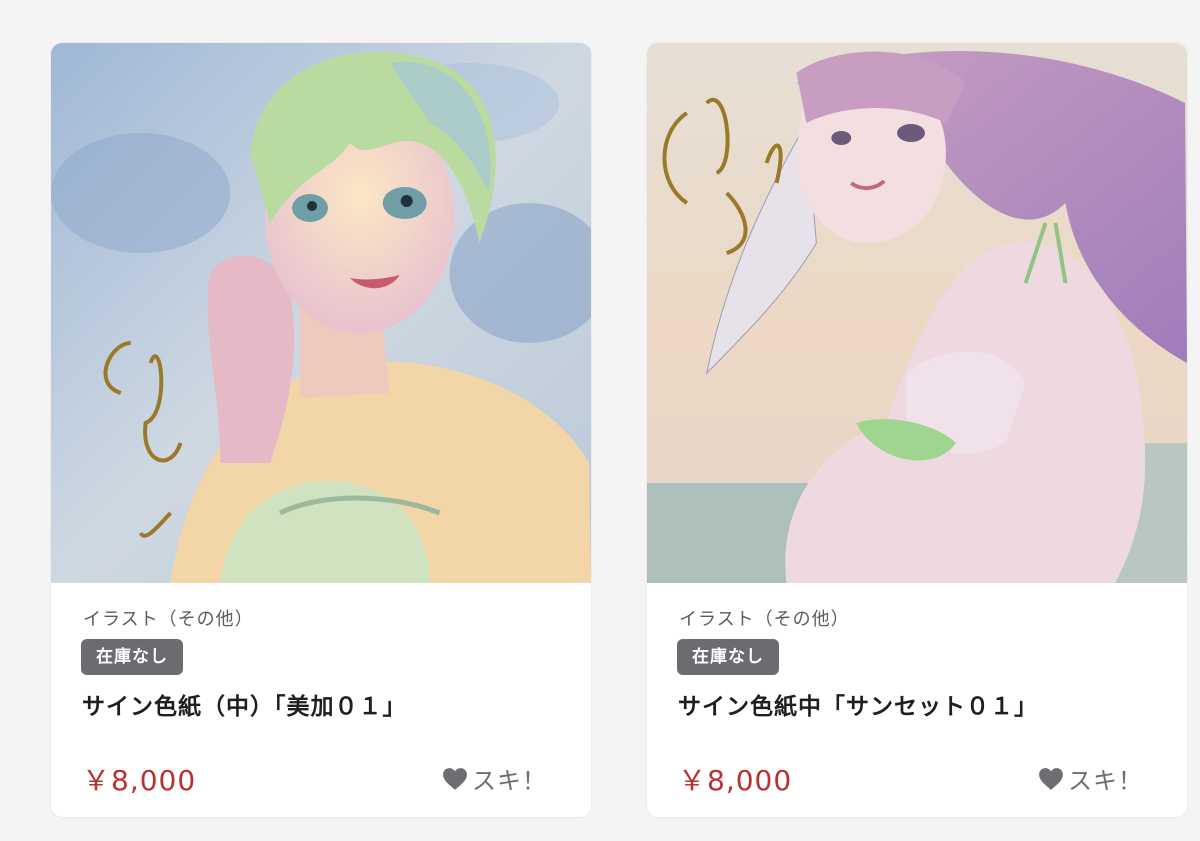 The height and width of the screenshot is (841, 1200). I want to click on product-info: イラスト（その他） 在庫なし サイン色紙（中）「美加０１」 ￥8,000 スキ！, so click(321, 700).